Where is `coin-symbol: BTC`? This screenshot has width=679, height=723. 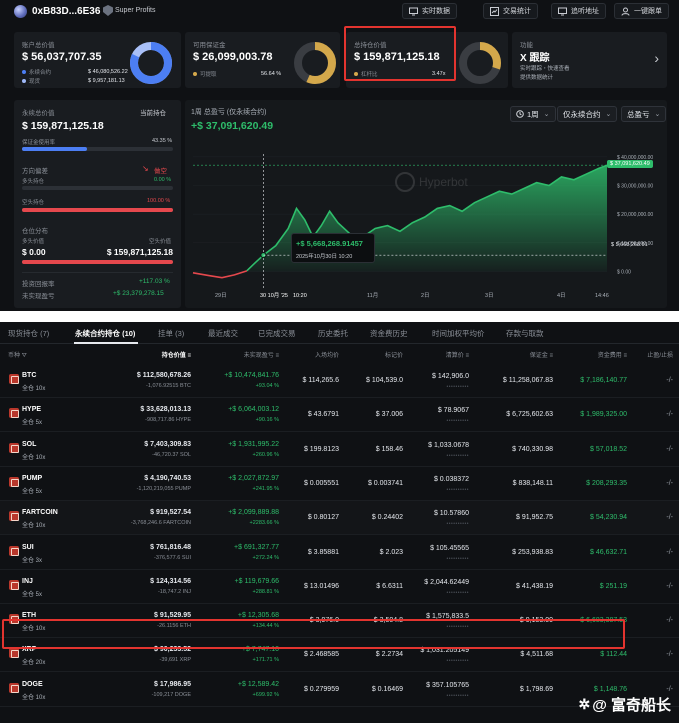
coin-symbol: BTC is located at coordinates (29, 375).